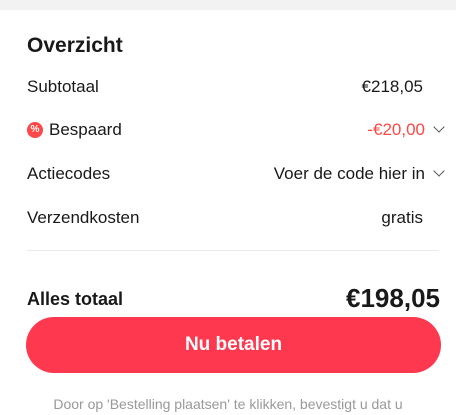  I want to click on summary-title: Overzicht, so click(75, 45).